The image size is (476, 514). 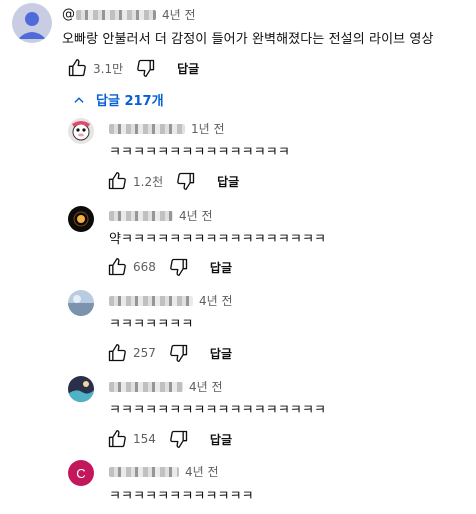 What do you see at coordinates (181, 496) in the screenshot?
I see `reply-text: ㅋㅋㅋㅋㅋㅋㅋㅋㅋㅋㅋㅋ` at bounding box center [181, 496].